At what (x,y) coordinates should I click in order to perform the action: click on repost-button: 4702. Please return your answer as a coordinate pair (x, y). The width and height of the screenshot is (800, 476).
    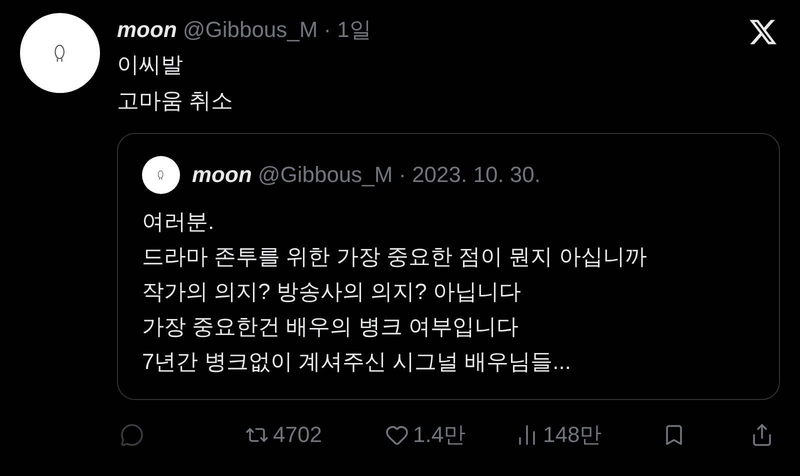
    Looking at the image, I should click on (315, 435).